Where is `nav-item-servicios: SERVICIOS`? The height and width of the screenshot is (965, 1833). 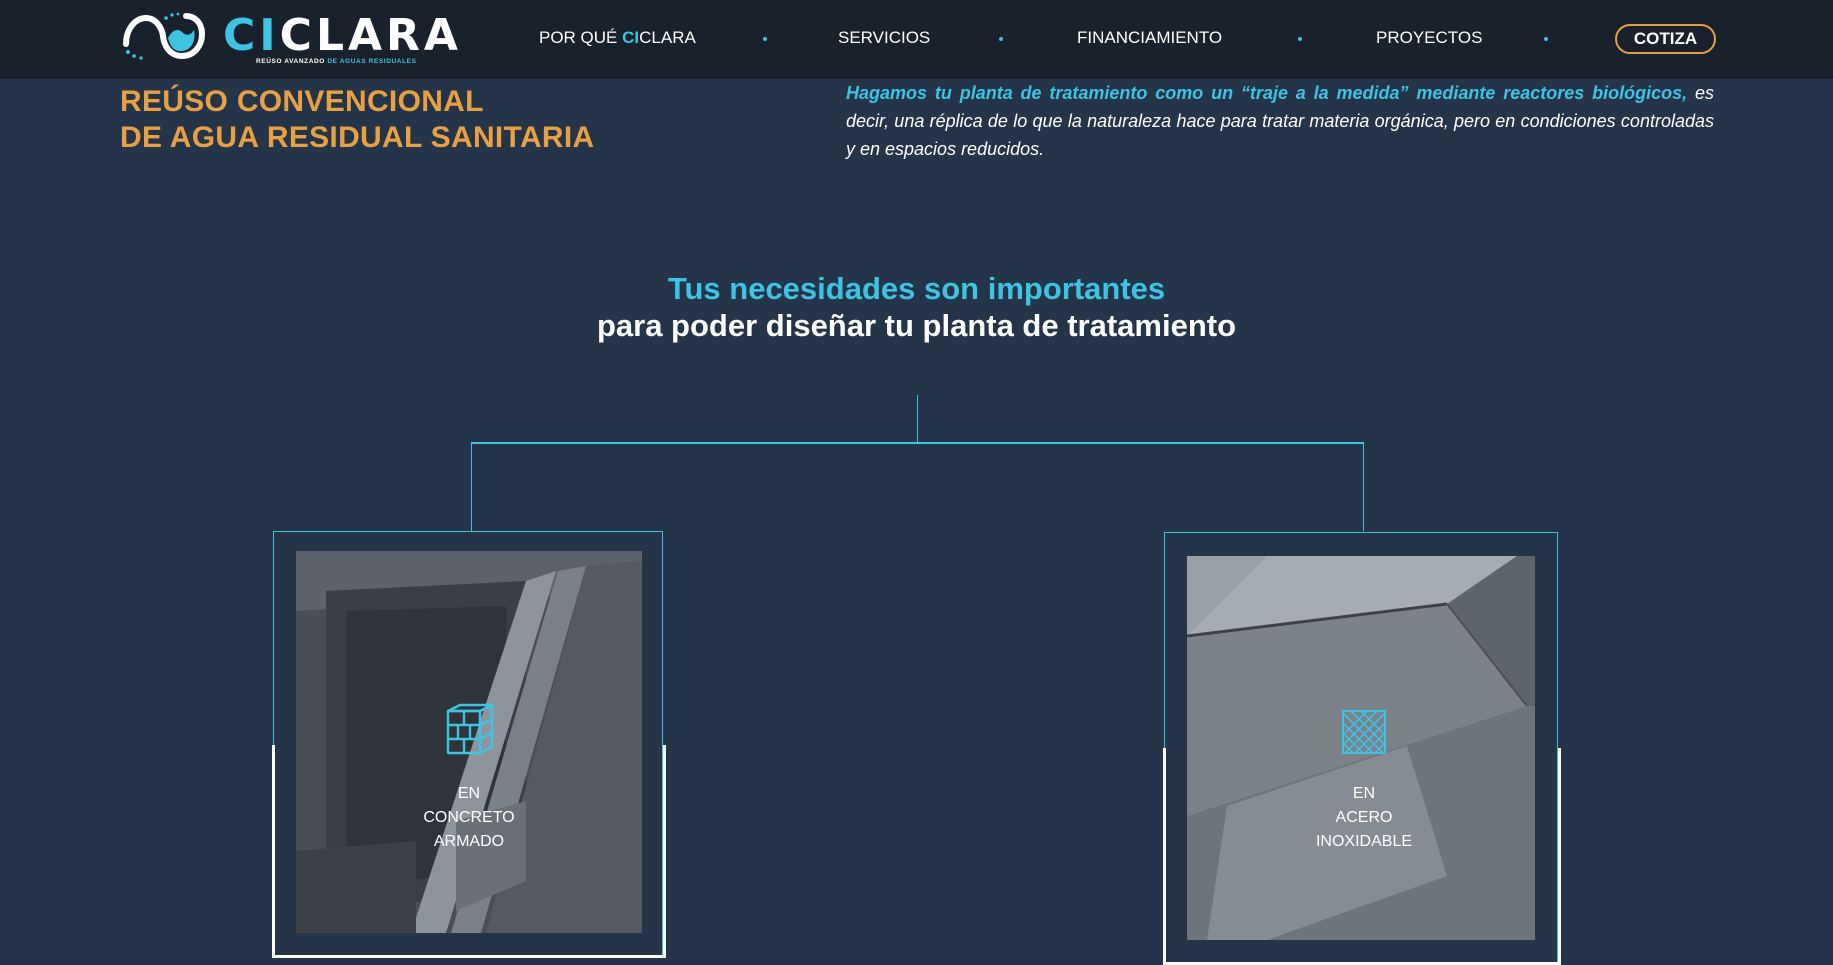
nav-item-servicios: SERVICIOS is located at coordinates (884, 38).